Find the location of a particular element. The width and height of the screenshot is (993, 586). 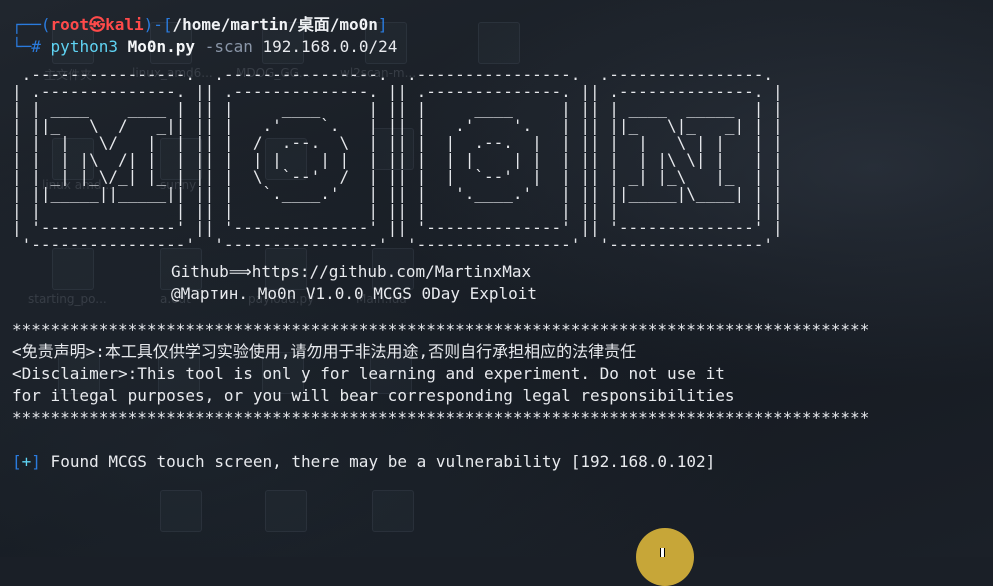

github-line: Github⟹https://github.com/MartinxMax is located at coordinates (351, 271).